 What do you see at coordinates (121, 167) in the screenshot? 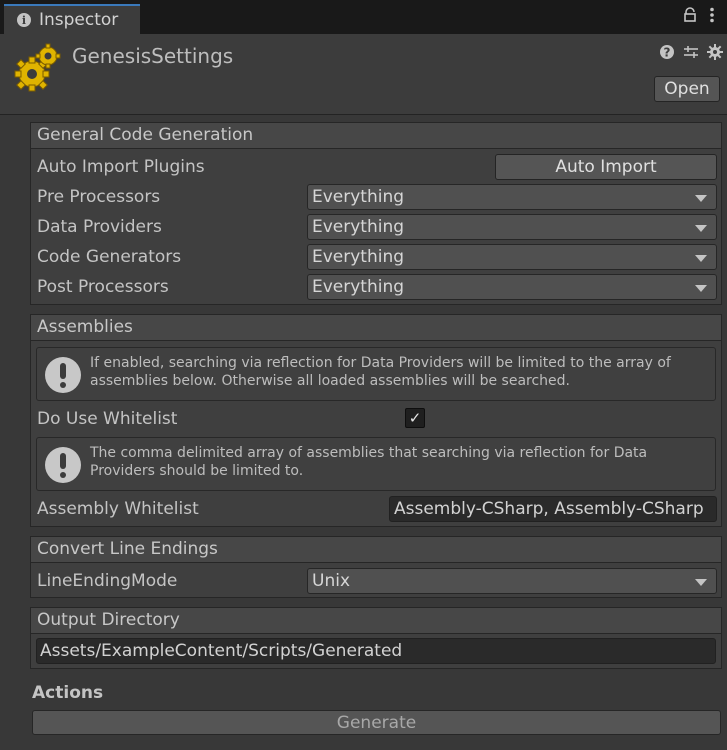
I see `auto-import-label: Auto Import Plugins` at bounding box center [121, 167].